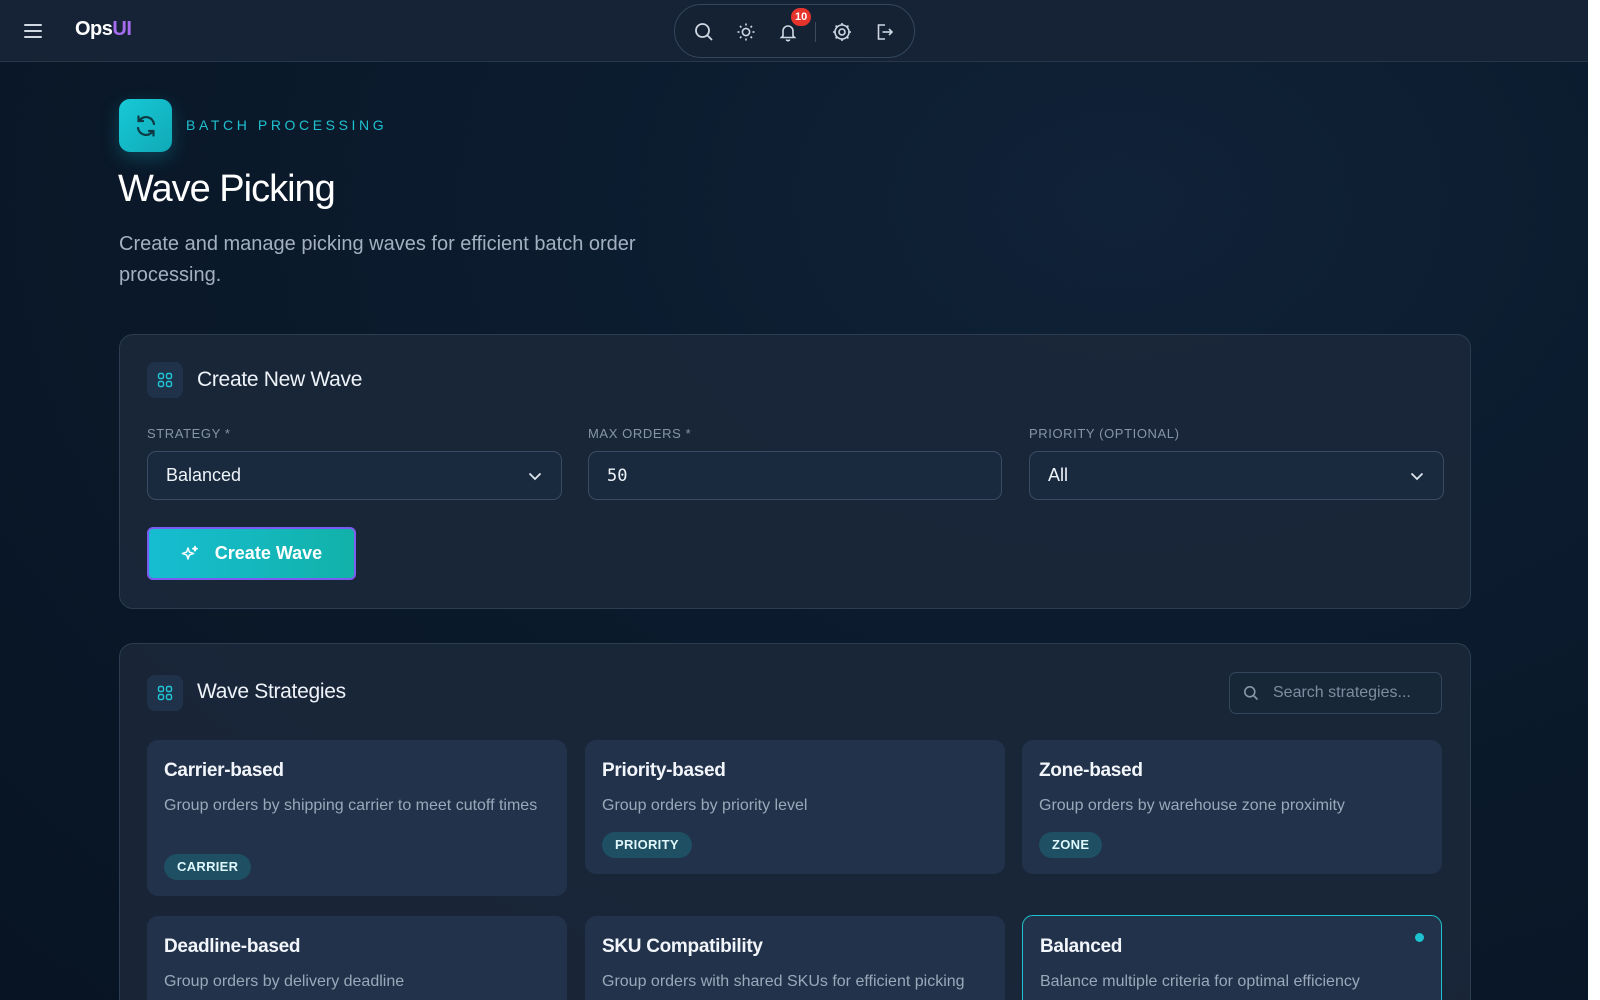 This screenshot has height=1000, width=1600. I want to click on strategy-card-title: SKU Compatibility, so click(682, 946).